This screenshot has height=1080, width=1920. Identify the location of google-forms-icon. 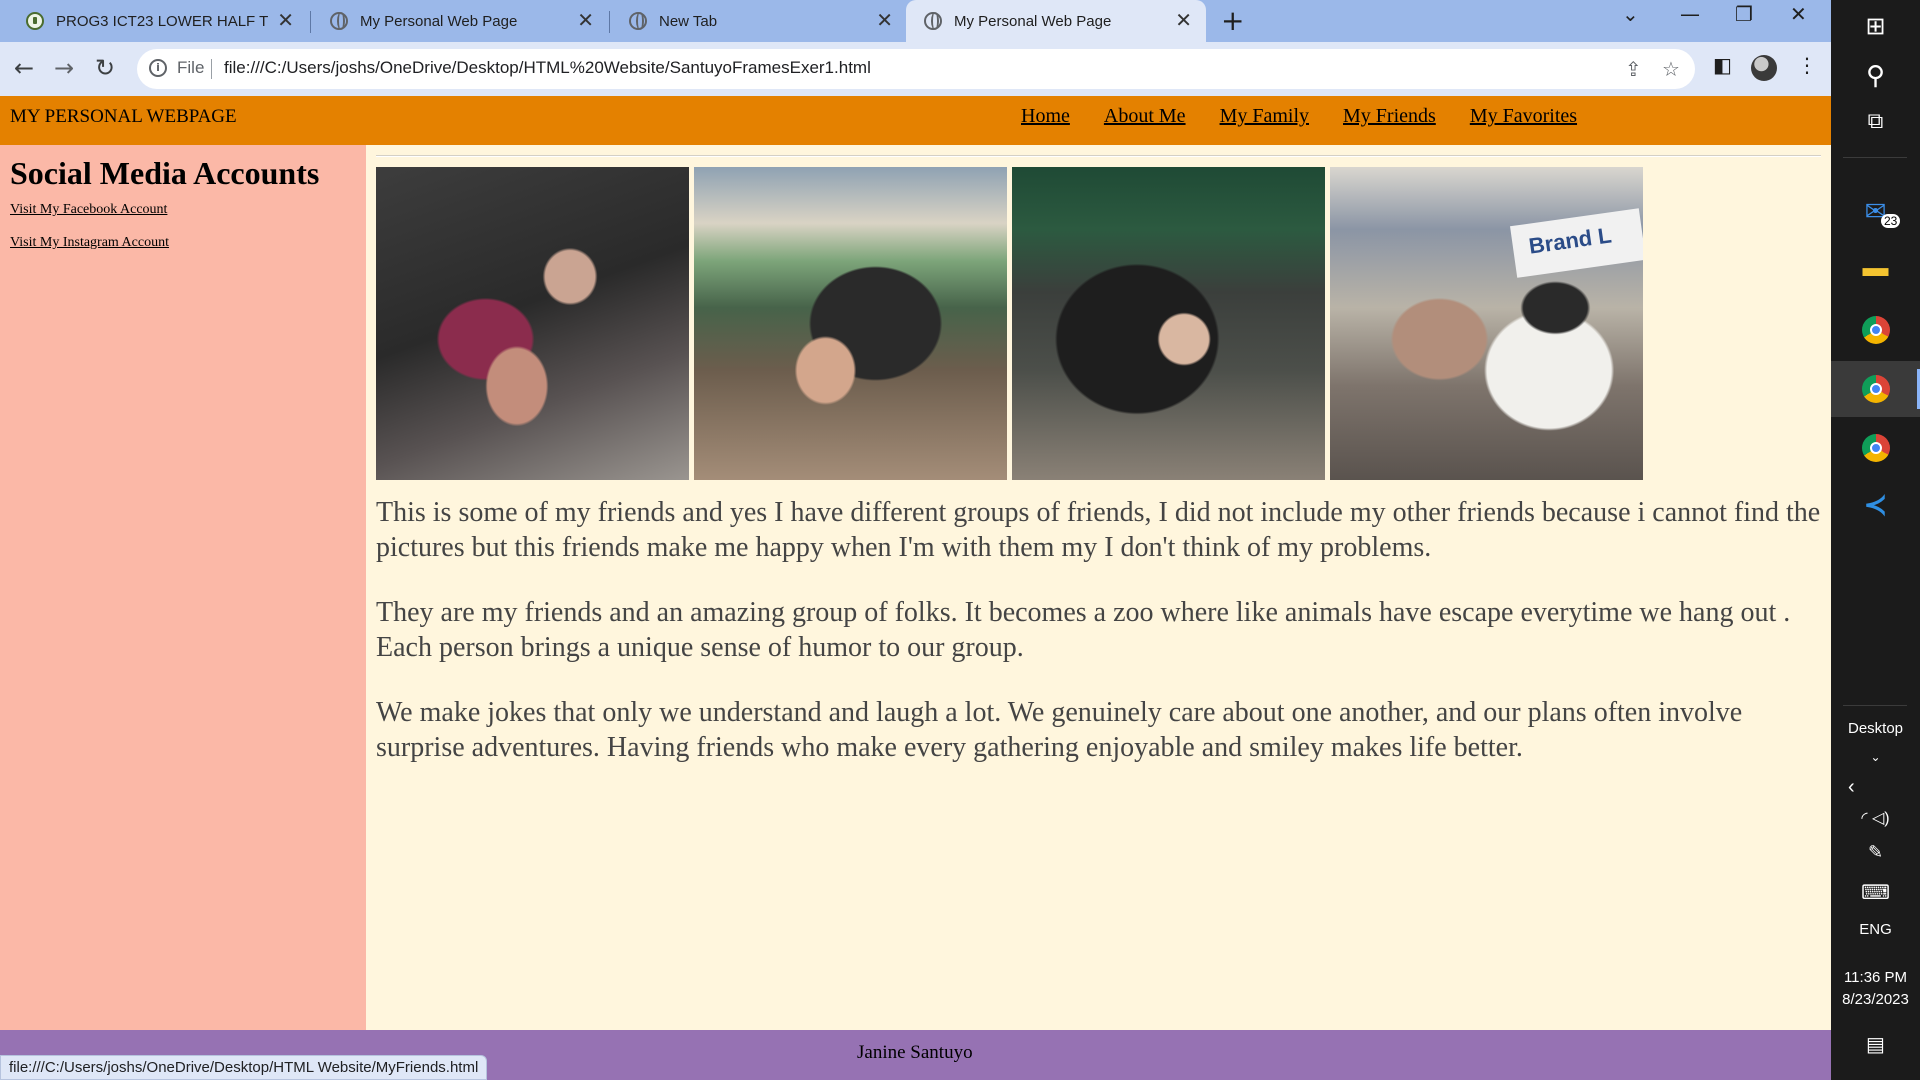
(35, 21).